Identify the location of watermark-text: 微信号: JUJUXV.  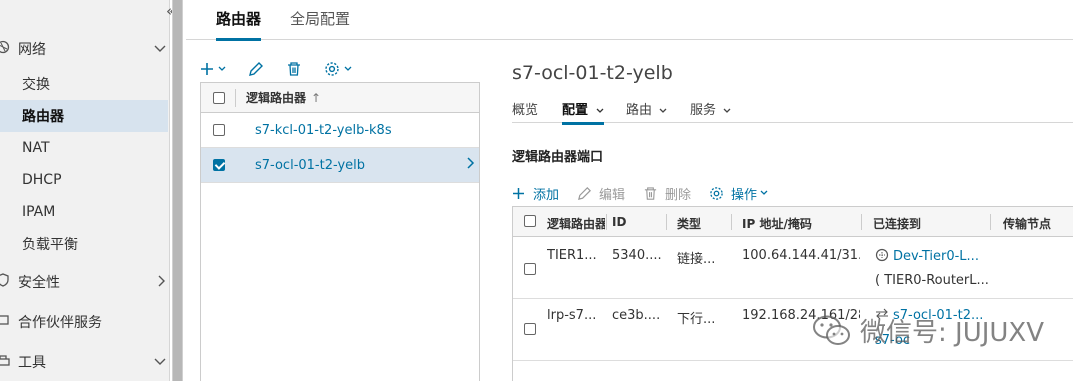
(952, 333).